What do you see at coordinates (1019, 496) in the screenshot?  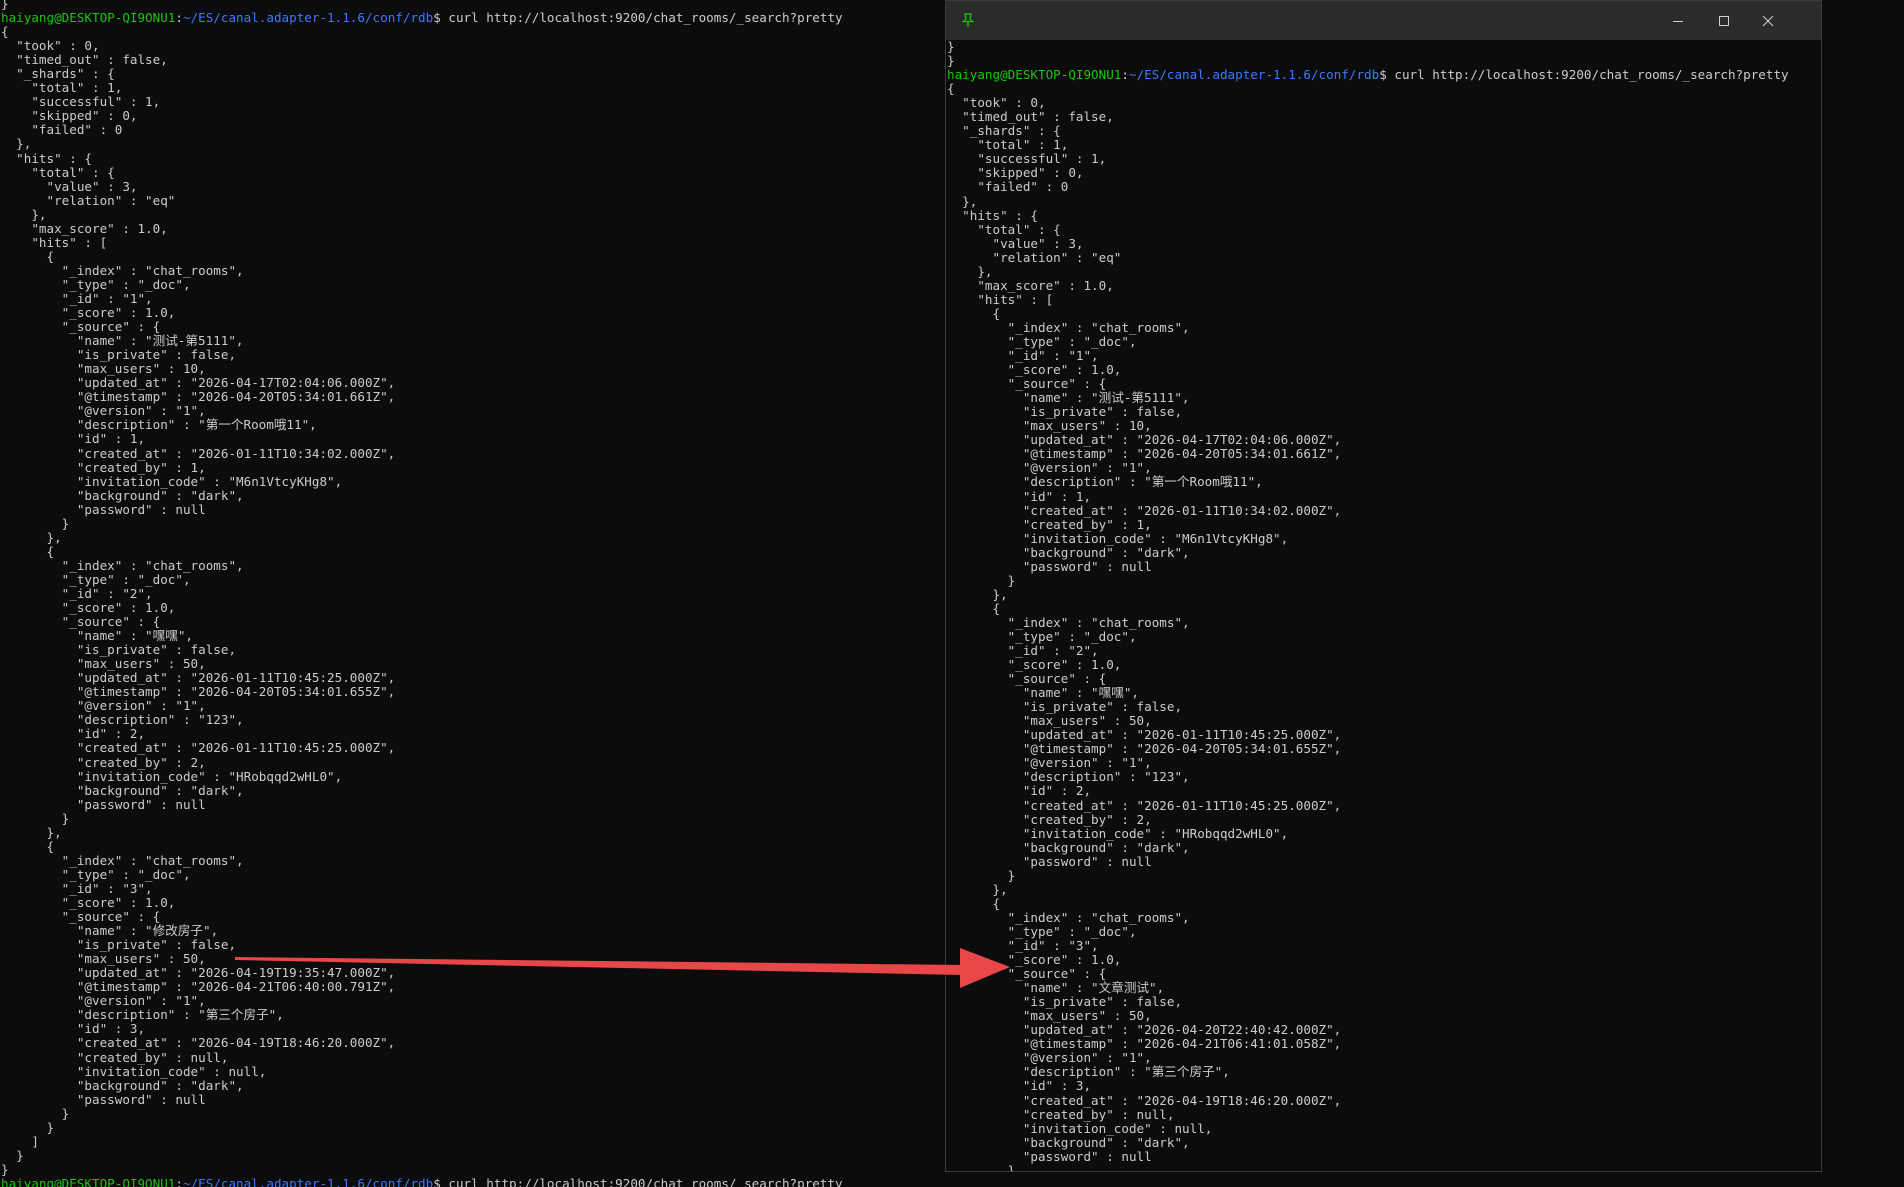 I see `output-text: "id" : 1,` at bounding box center [1019, 496].